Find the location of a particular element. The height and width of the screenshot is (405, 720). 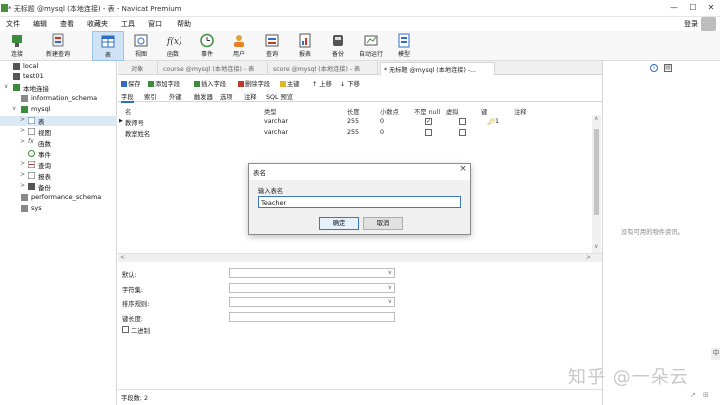

delete-field-button: 删除字段 is located at coordinates (254, 83).